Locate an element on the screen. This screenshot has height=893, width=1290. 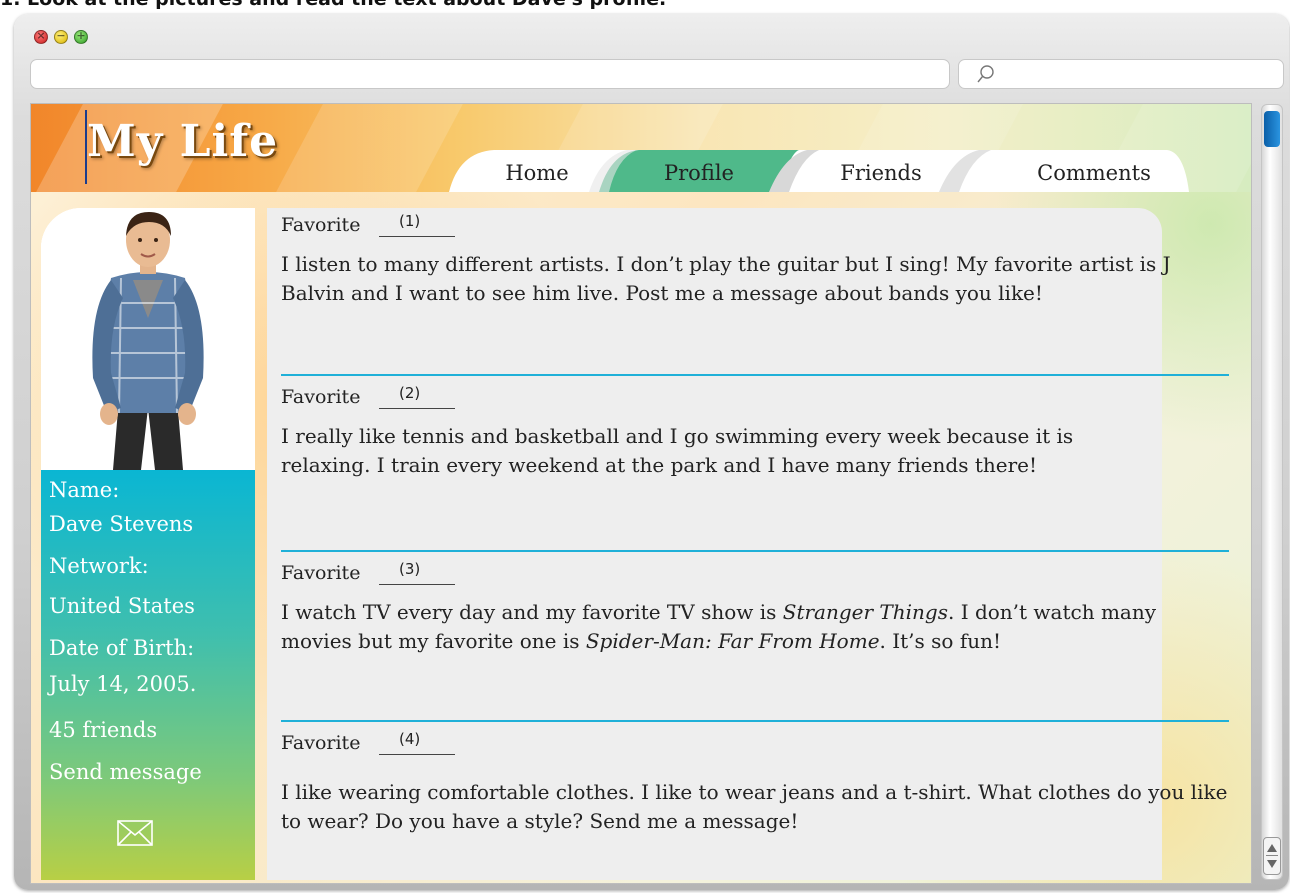
site-banner: My Life Home Profile Friends Comments is located at coordinates (641, 148).